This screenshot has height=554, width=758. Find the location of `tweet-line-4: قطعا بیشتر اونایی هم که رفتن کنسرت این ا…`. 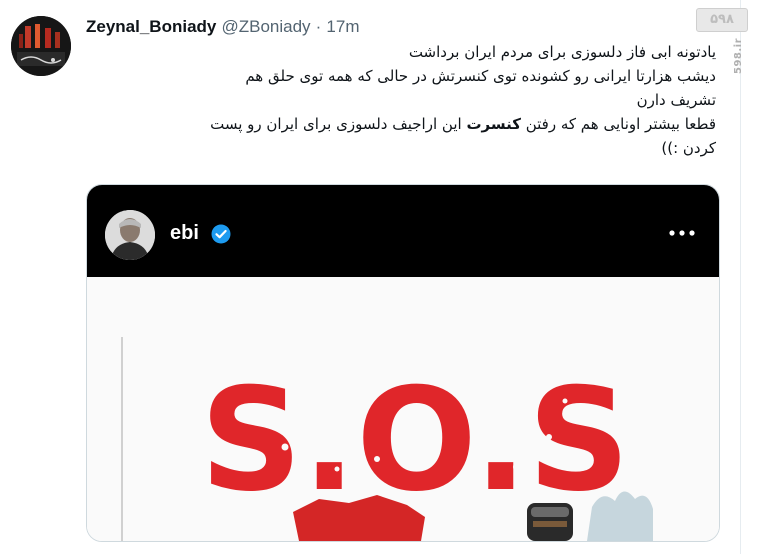

tweet-line-4: قطعا بیشتر اونایی هم که رفتن کنسرت این ا… is located at coordinates (401, 124).